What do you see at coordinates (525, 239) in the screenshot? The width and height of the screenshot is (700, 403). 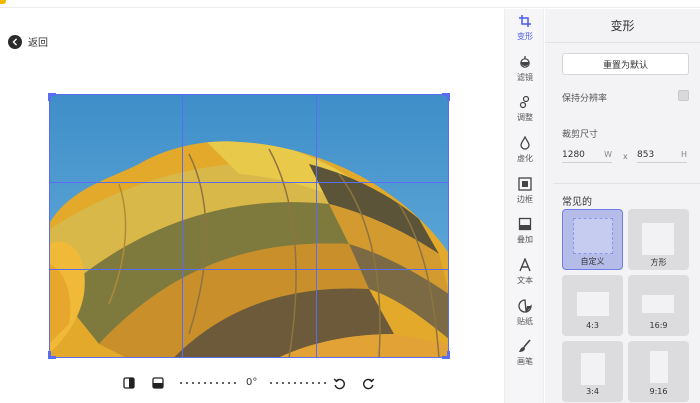 I see `tool-label: 叠加` at bounding box center [525, 239].